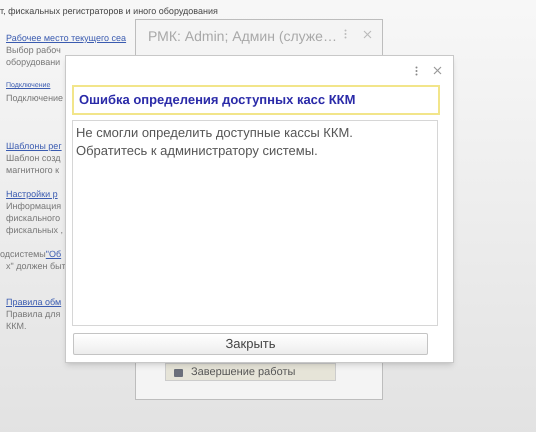 The image size is (536, 432). I want to click on finish-button: Завершение работы, so click(250, 372).